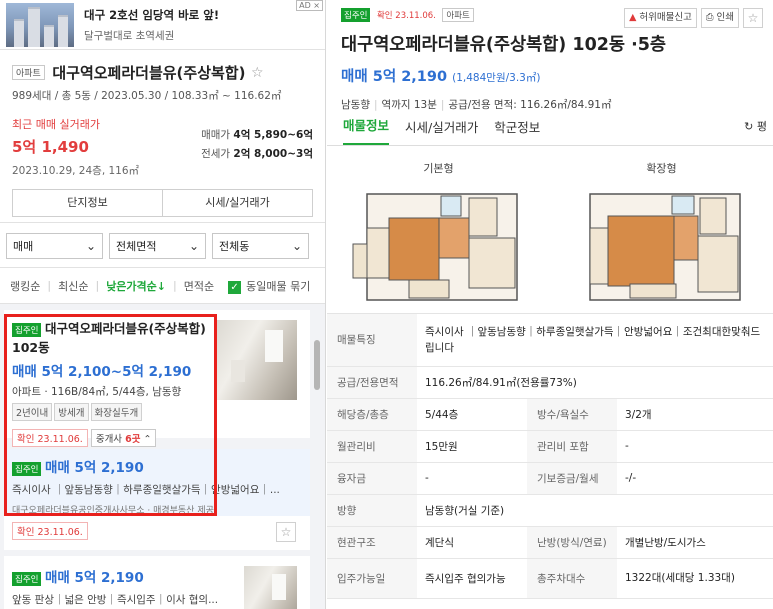  Describe the element at coordinates (199, 286) in the screenshot. I see `sort-area: 면적순` at that location.